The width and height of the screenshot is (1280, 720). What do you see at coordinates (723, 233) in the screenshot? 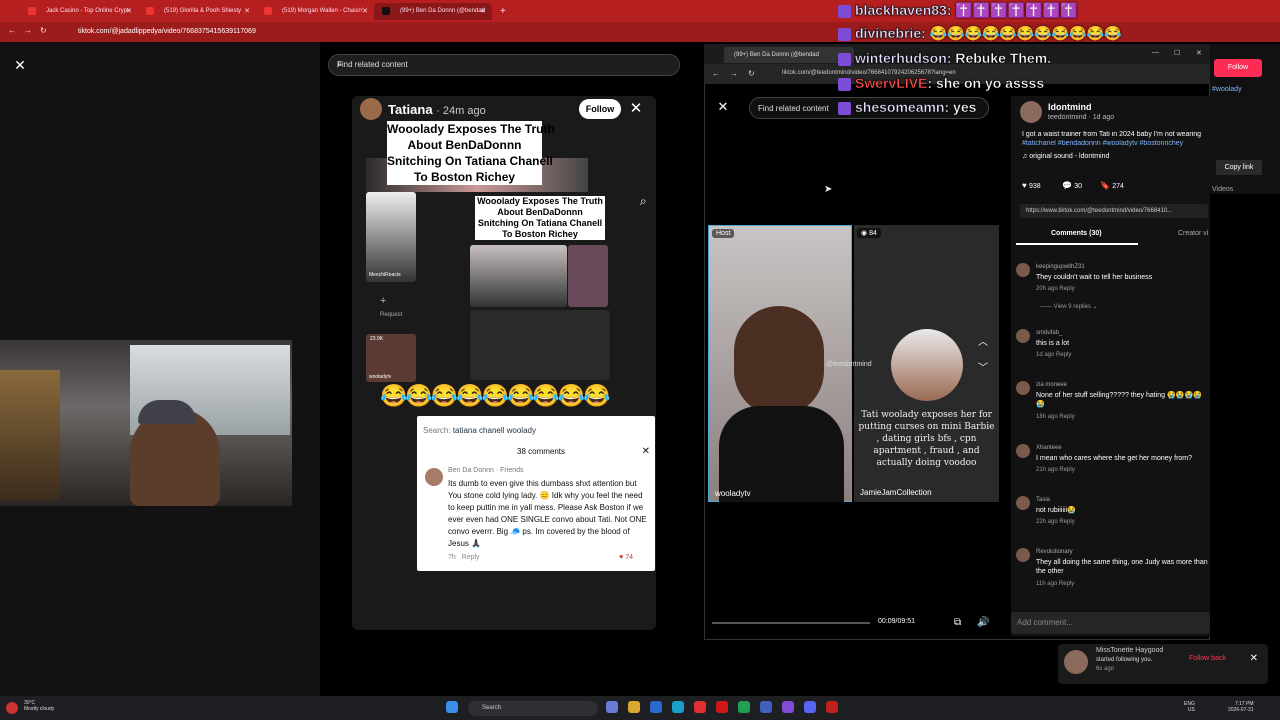
I see `host-badge: Host` at bounding box center [723, 233].